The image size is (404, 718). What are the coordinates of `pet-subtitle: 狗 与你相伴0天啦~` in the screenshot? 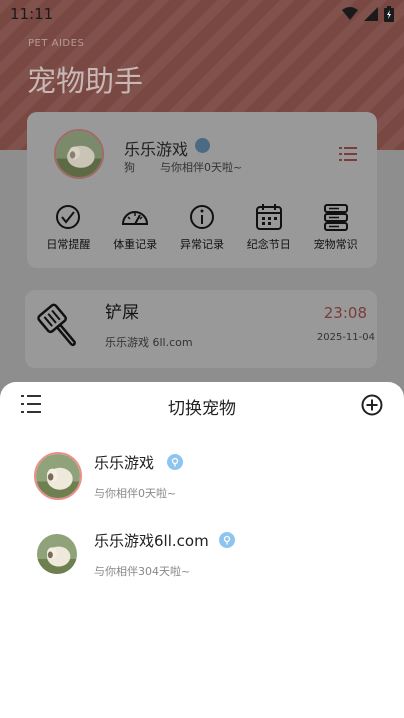 It's located at (183, 167).